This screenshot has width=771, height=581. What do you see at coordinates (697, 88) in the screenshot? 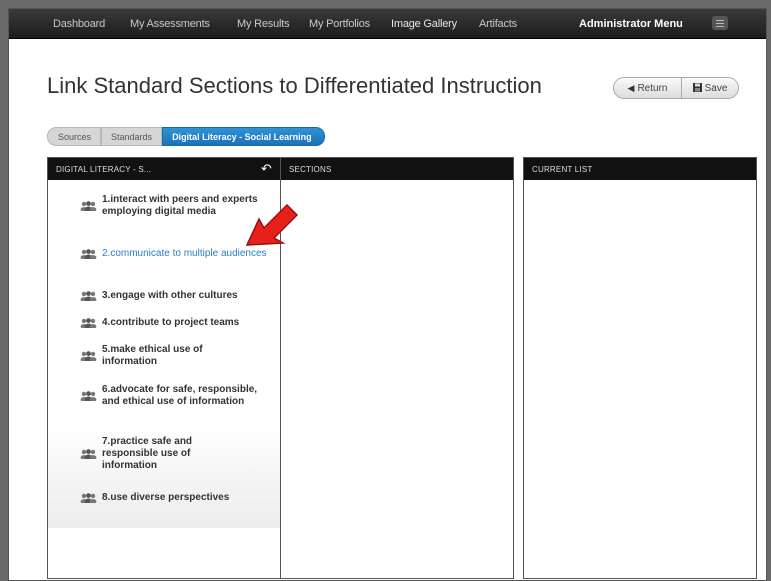
I see `floppy-disk-icon` at bounding box center [697, 88].